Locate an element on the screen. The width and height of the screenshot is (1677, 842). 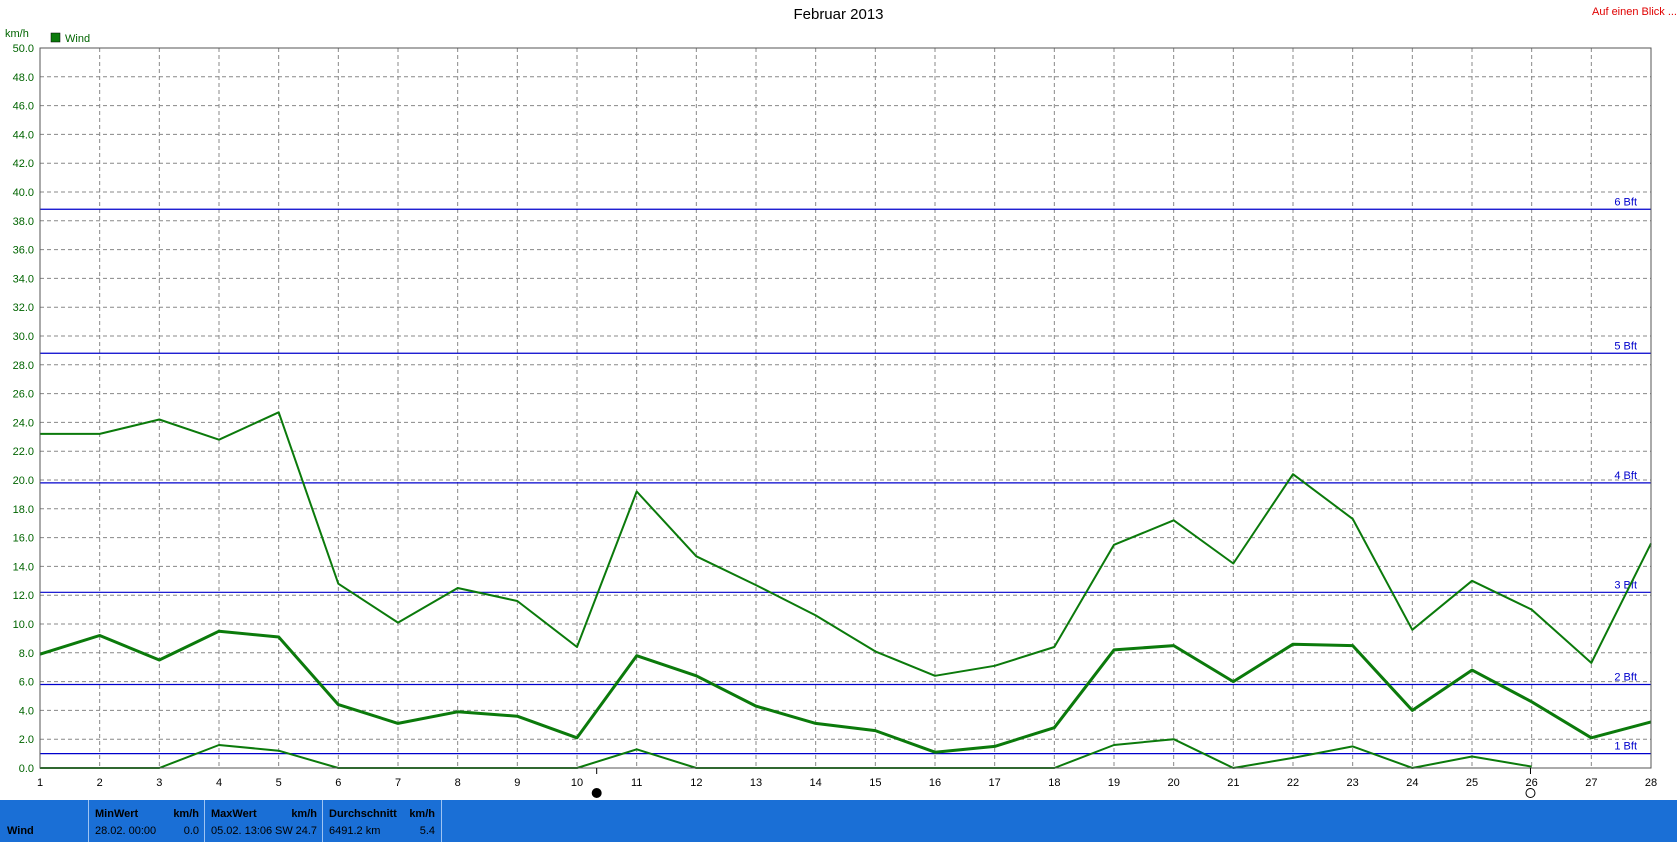
min-datetime: 28.02. 00:00 is located at coordinates (126, 831).